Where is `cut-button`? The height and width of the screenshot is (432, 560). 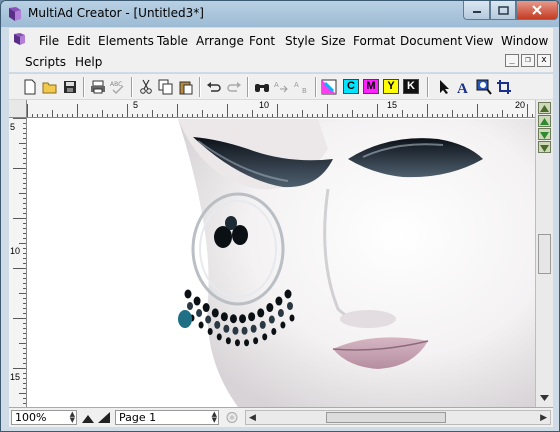 cut-button is located at coordinates (146, 87).